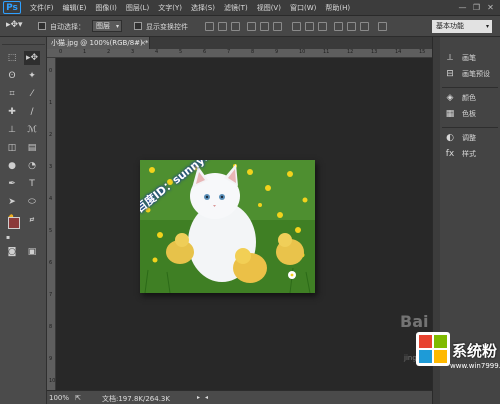  Describe the element at coordinates (471, 154) in the screenshot. I see `panel-styles: fx 样式` at that location.